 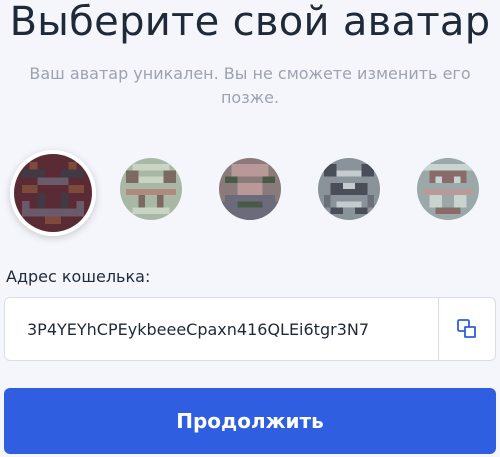 I want to click on avatar-4-image, so click(x=349, y=189).